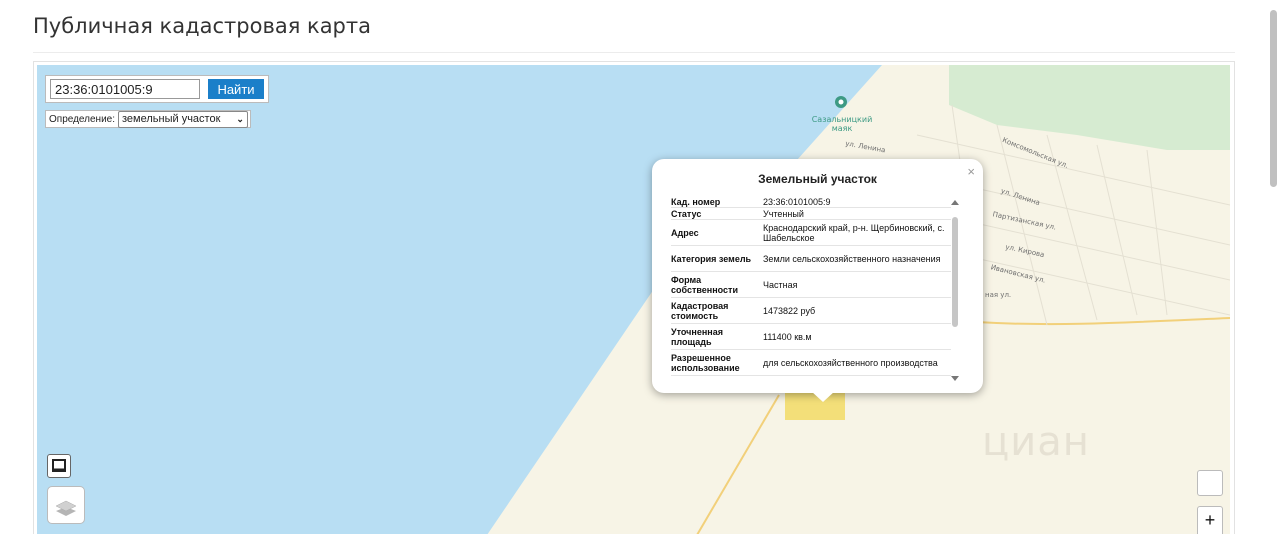  What do you see at coordinates (857, 310) in the screenshot?
I see `attr-value: 1473822 руб` at bounding box center [857, 310].